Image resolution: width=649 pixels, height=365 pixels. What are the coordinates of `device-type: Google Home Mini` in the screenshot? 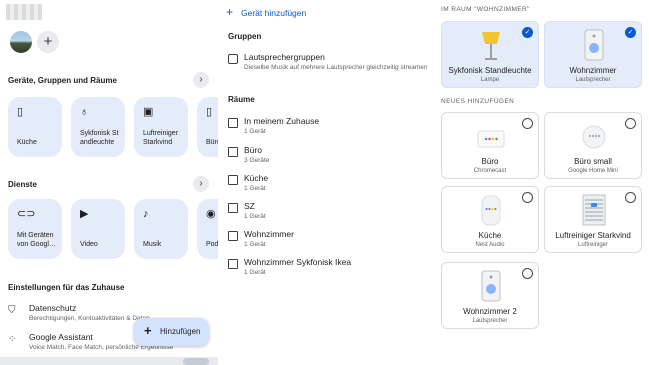 It's located at (593, 171).